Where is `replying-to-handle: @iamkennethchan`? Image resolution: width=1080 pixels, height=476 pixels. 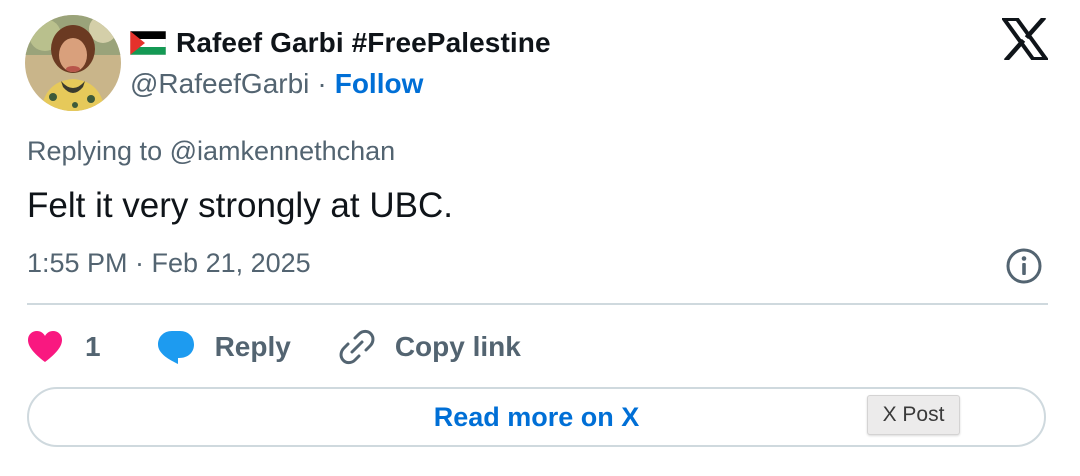 replying-to-handle: @iamkennethchan is located at coordinates (283, 151).